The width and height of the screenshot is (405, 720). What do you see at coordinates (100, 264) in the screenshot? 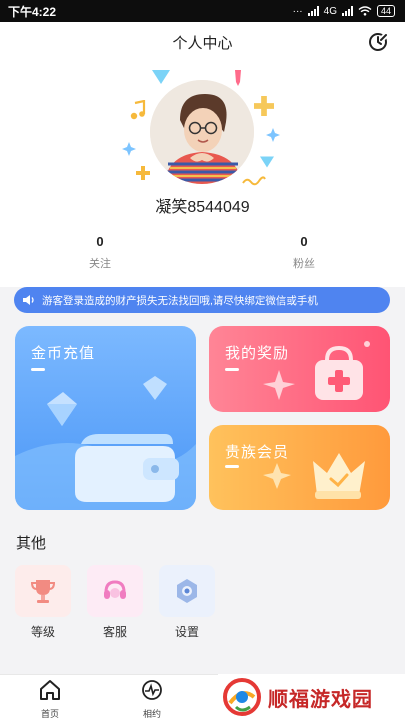
I see `following-label: 关注` at bounding box center [100, 264].